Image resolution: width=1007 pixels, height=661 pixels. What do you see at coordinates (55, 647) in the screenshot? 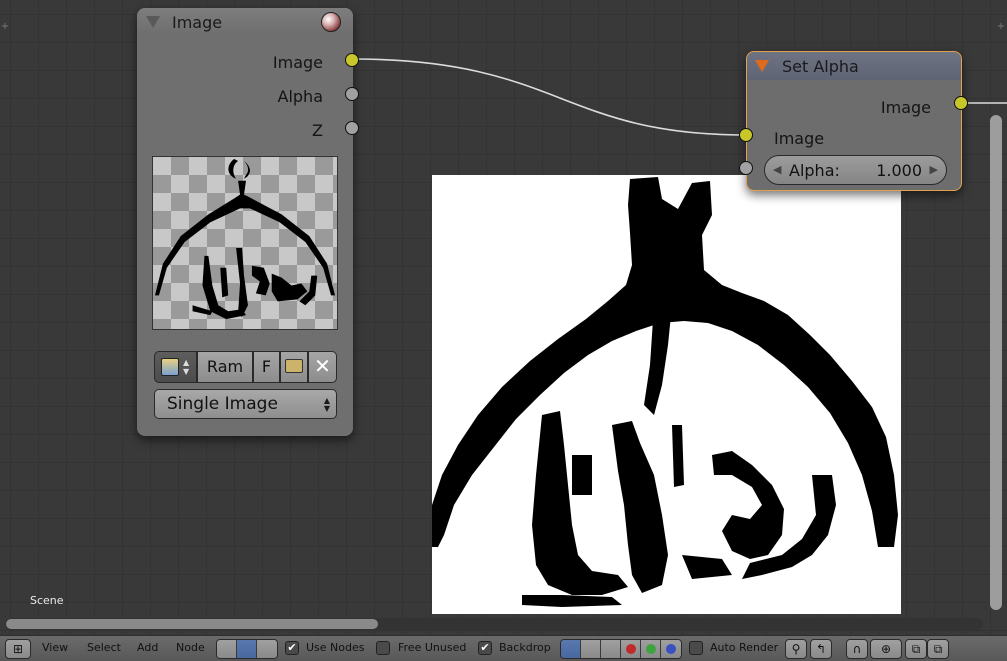
I see `menu-view: View` at bounding box center [55, 647].